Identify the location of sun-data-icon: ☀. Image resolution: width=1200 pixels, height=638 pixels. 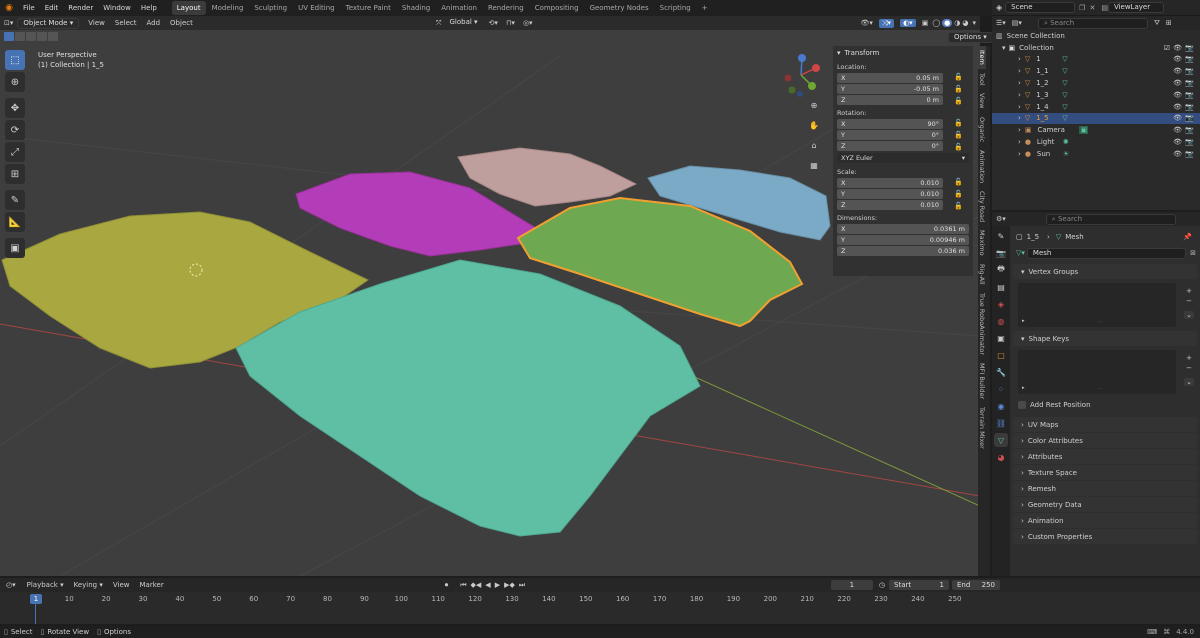
(1066, 154).